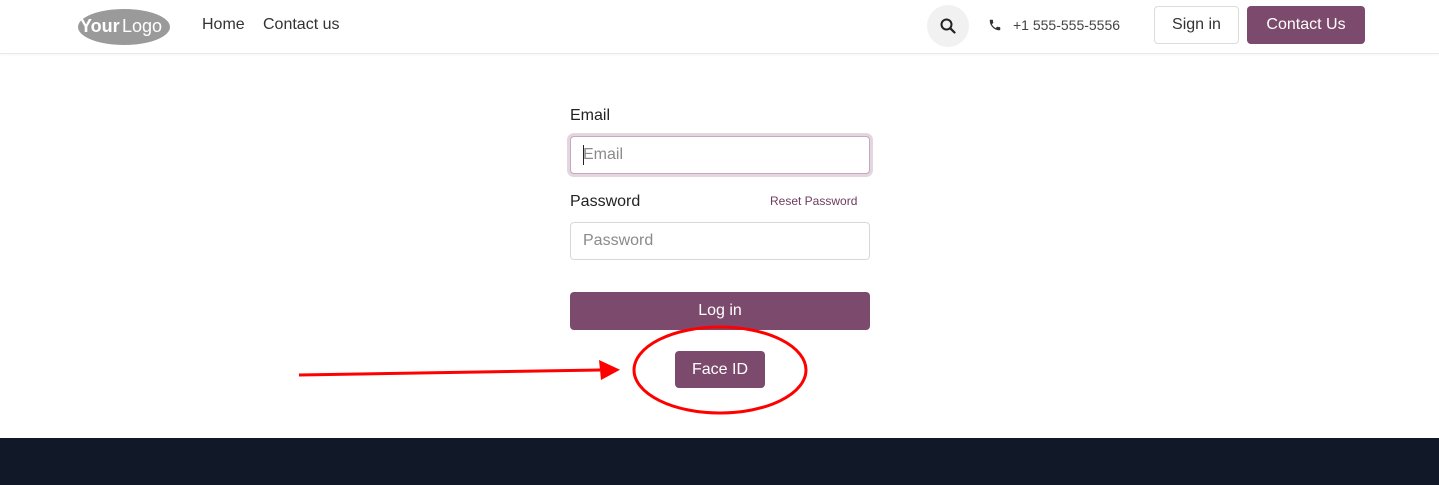 This screenshot has height=485, width=1439. Describe the element at coordinates (720, 241) in the screenshot. I see `password-field` at that location.